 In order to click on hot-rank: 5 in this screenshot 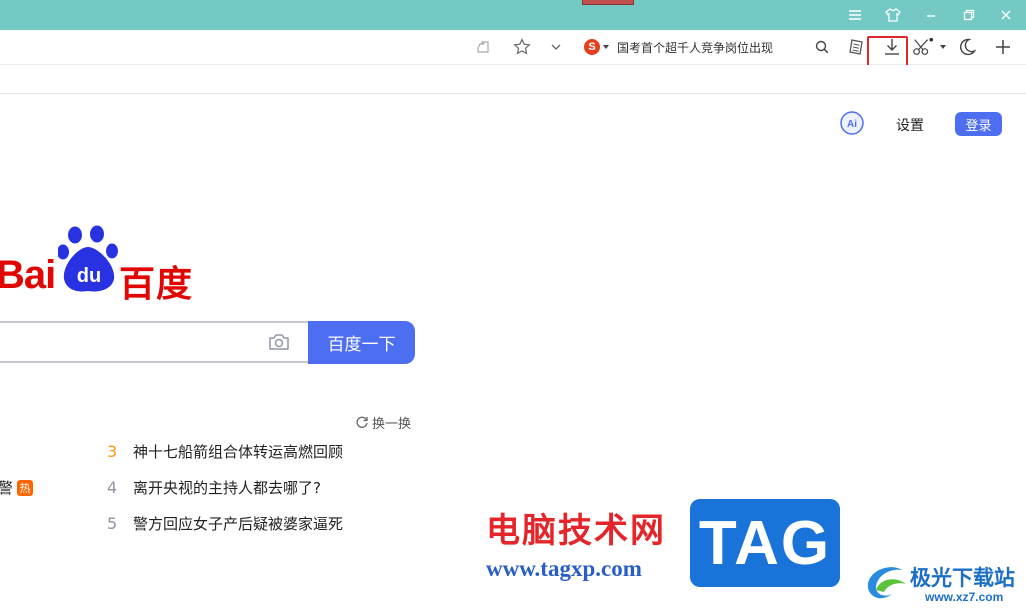, I will do `click(112, 523)`.